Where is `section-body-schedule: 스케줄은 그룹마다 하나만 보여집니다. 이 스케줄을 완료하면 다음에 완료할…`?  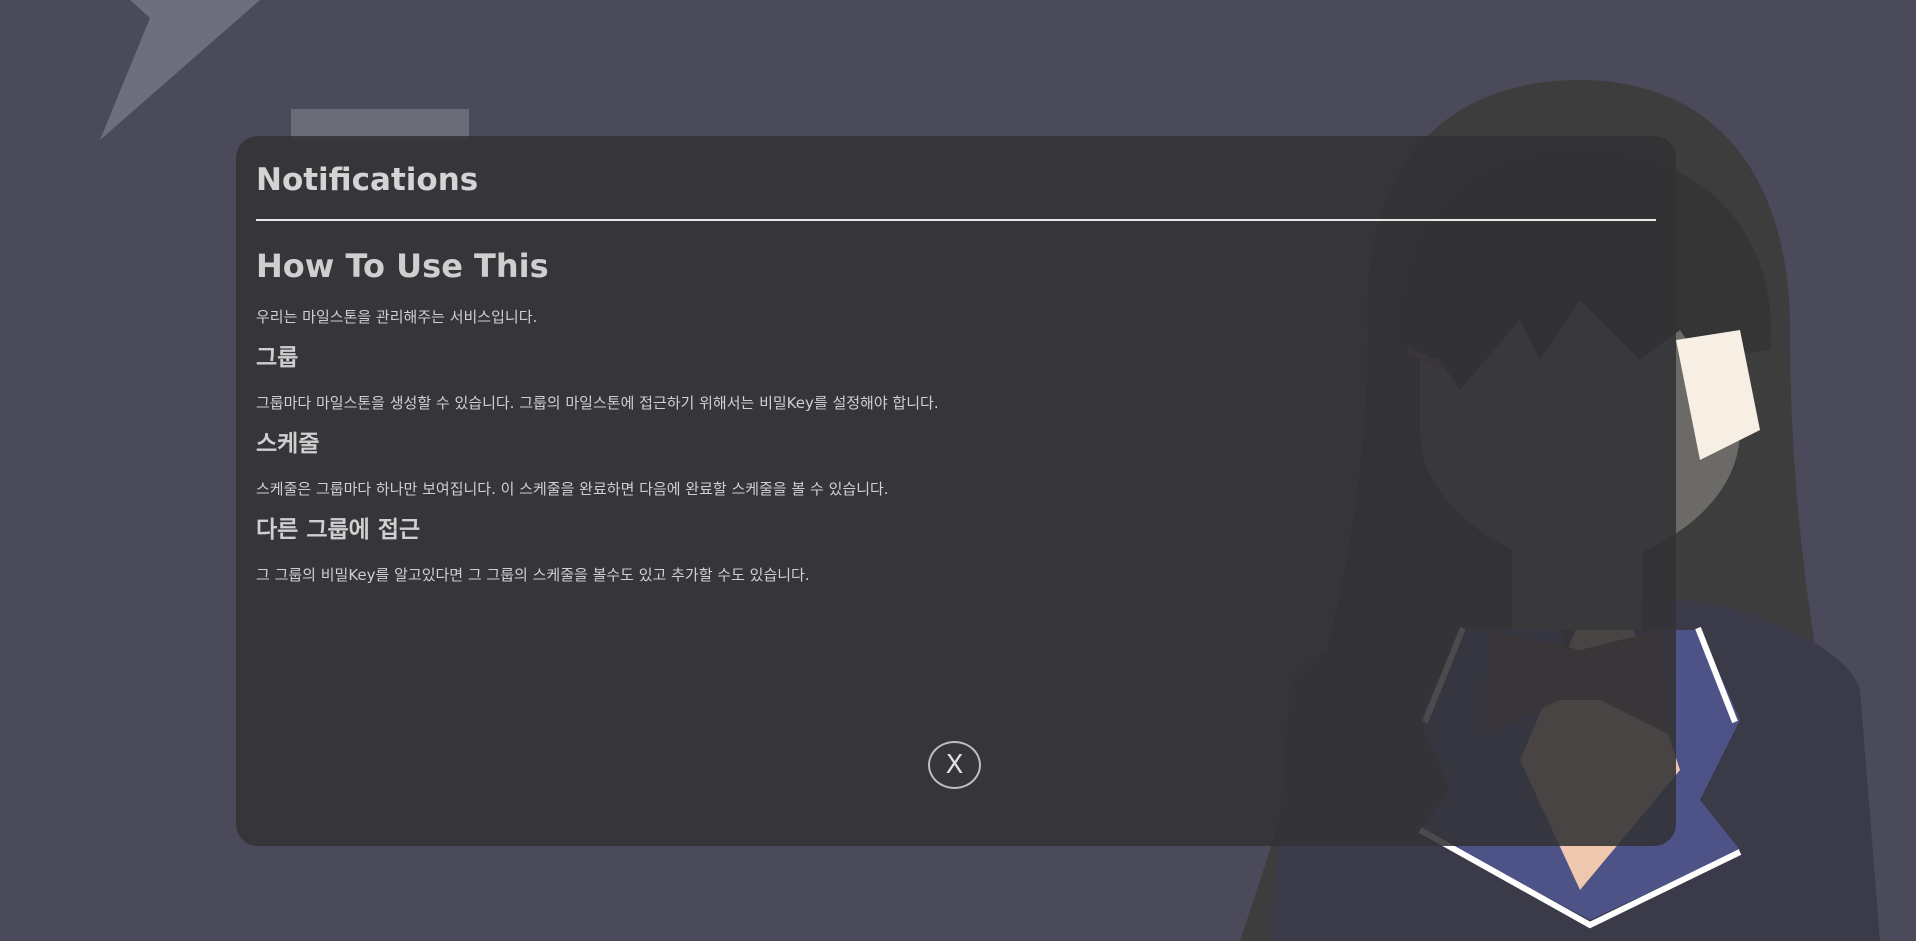 section-body-schedule: 스케줄은 그룹마다 하나만 보여집니다. 이 스케줄을 완료하면 다음에 완료할… is located at coordinates (572, 489).